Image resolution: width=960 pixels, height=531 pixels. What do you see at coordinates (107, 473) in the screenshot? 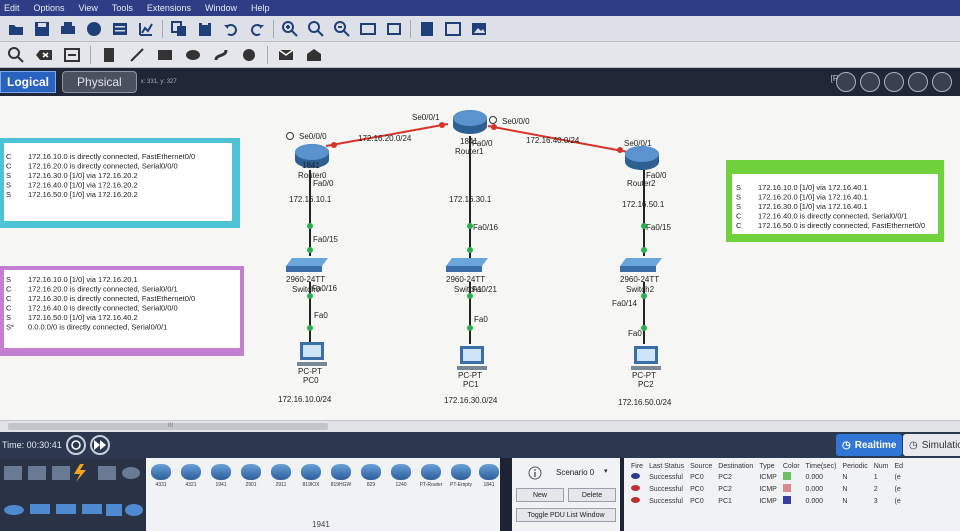
I see `category-misc-icon` at bounding box center [107, 473].